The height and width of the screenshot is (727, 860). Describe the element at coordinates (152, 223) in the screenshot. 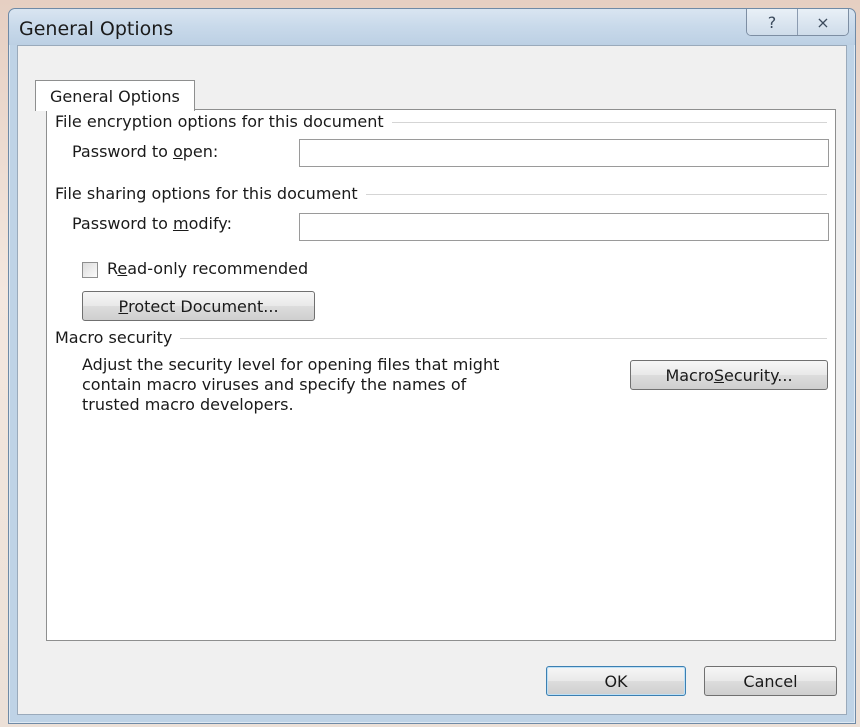

I see `password-modify-label: Password to modify:` at that location.